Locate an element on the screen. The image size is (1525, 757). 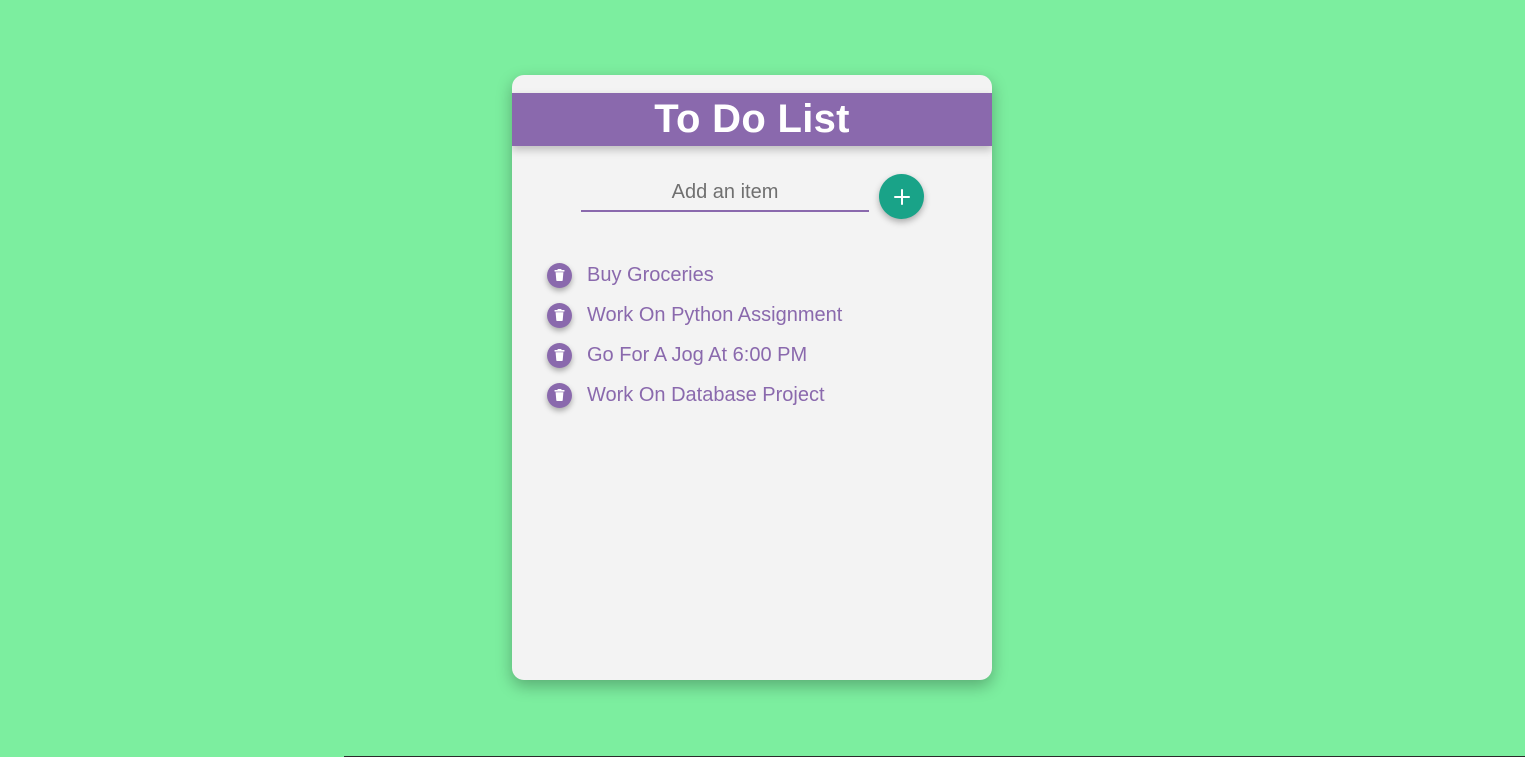
list-item: Work On Database Project is located at coordinates (694, 395).